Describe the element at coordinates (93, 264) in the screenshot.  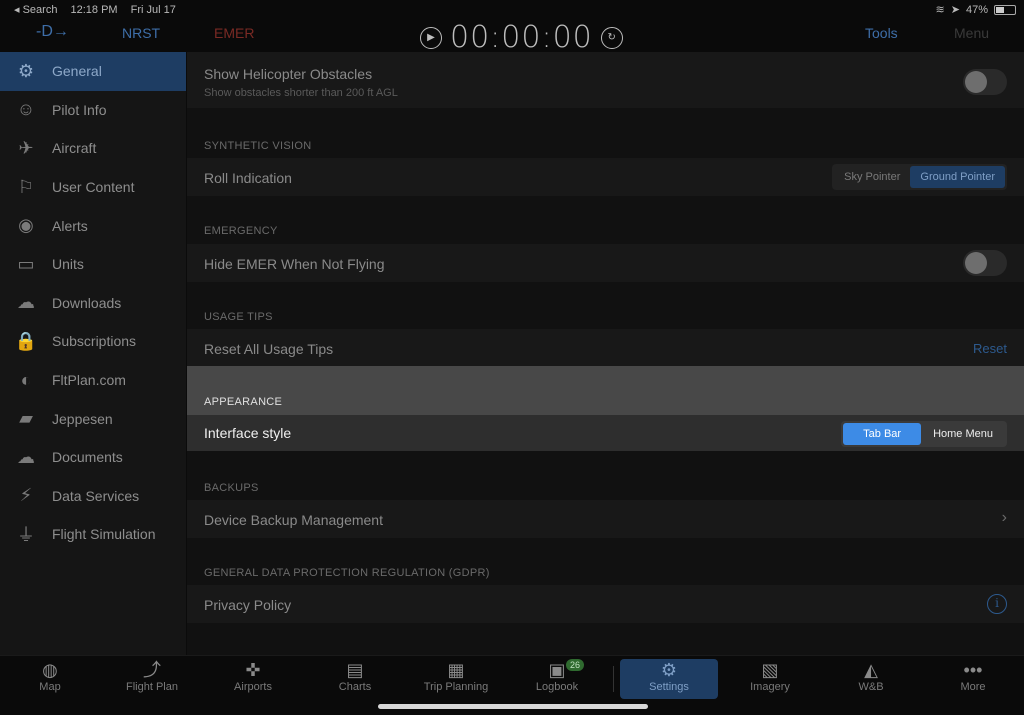
I see `sidebar-item-units: ▭ Units` at that location.